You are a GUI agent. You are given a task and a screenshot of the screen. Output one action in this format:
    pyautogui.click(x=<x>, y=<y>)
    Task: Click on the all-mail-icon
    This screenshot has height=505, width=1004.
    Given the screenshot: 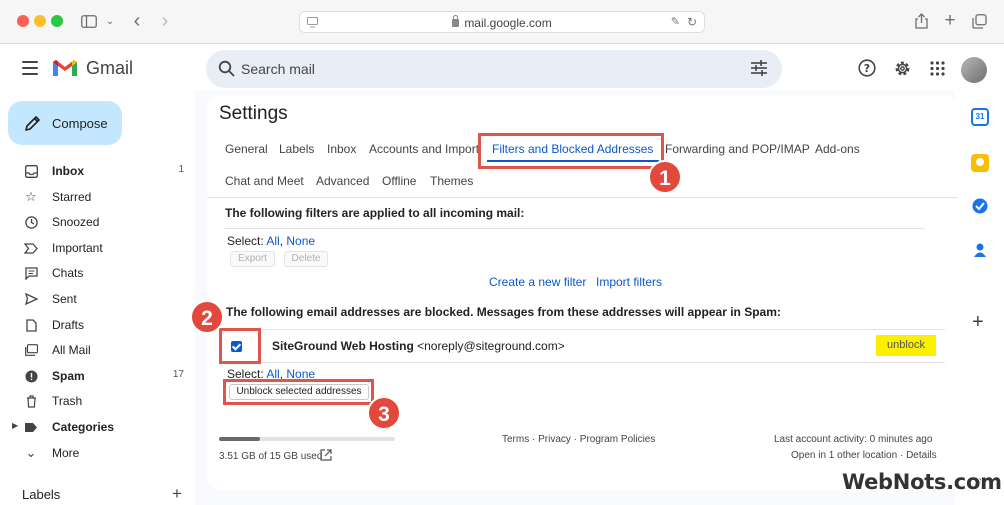 What is the action you would take?
    pyautogui.click(x=31, y=350)
    